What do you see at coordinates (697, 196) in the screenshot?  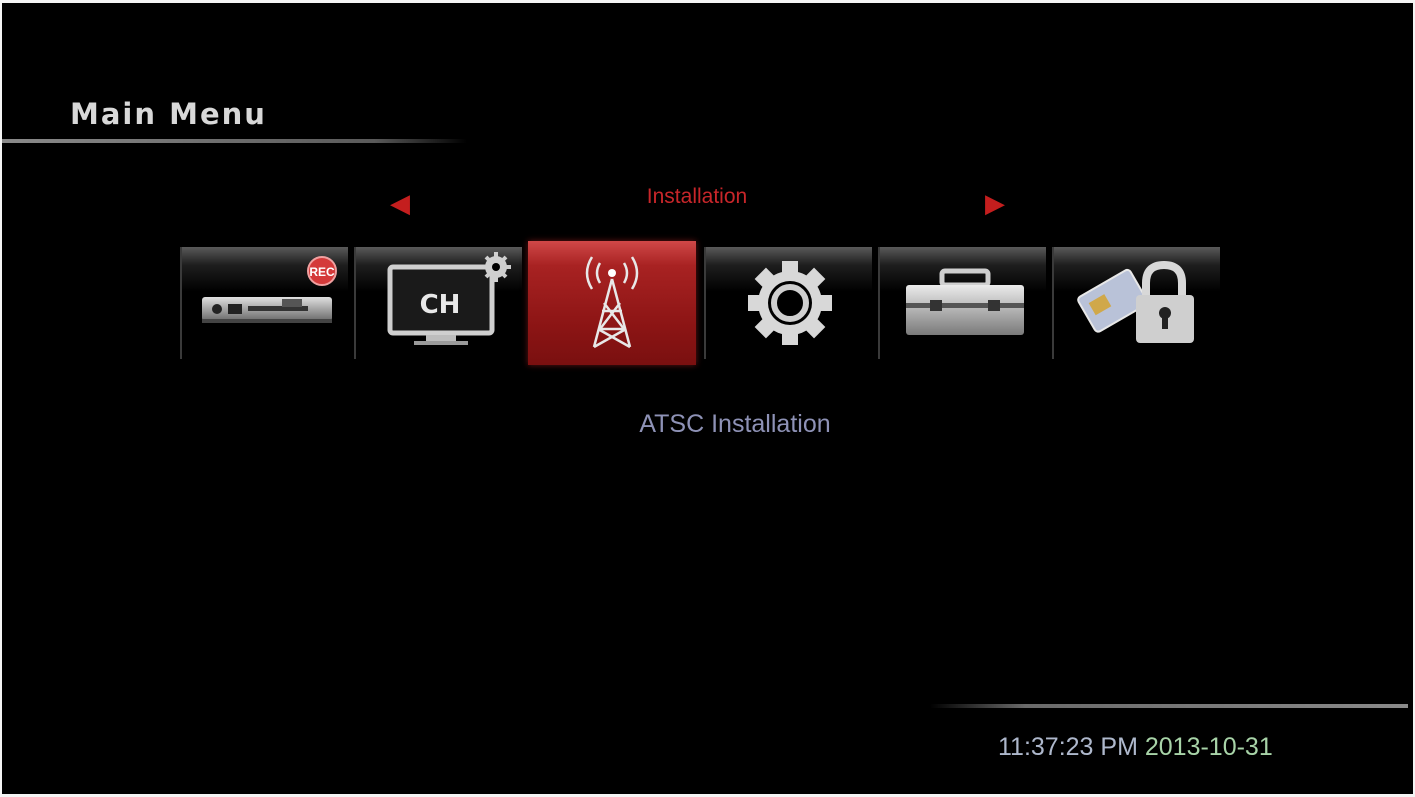 I see `current-category-label: Installation` at bounding box center [697, 196].